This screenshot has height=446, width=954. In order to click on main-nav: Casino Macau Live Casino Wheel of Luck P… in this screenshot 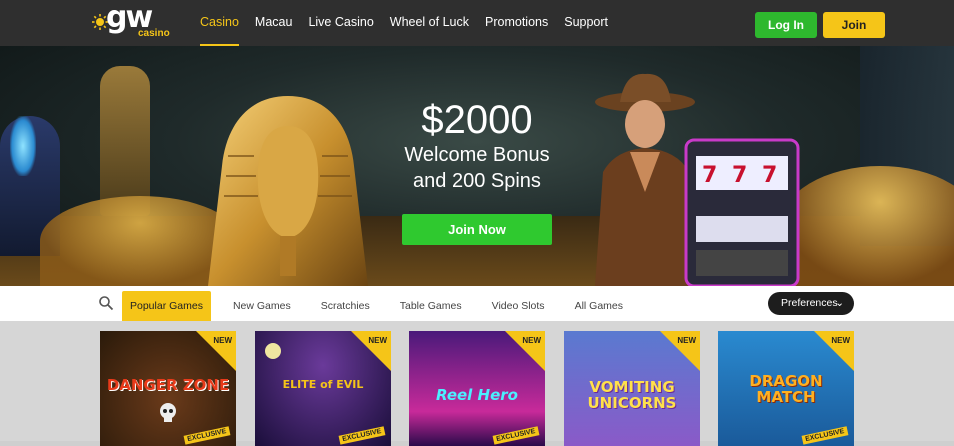, I will do `click(412, 23)`.